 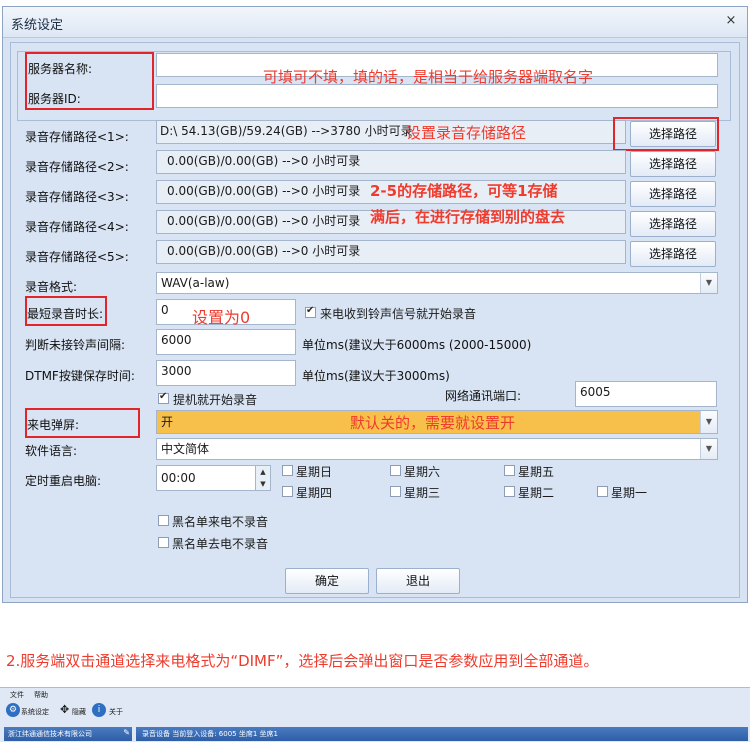 What do you see at coordinates (195, 283) in the screenshot?
I see `format-value: WAV(a-law)` at bounding box center [195, 283].